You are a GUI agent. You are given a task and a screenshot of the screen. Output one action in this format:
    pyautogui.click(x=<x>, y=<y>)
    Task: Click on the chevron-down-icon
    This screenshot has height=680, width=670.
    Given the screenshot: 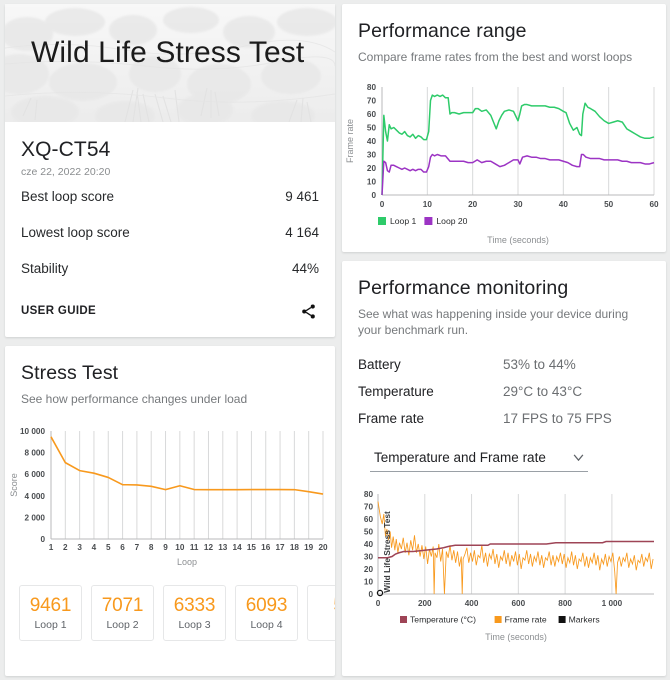 What is the action you would take?
    pyautogui.click(x=578, y=457)
    